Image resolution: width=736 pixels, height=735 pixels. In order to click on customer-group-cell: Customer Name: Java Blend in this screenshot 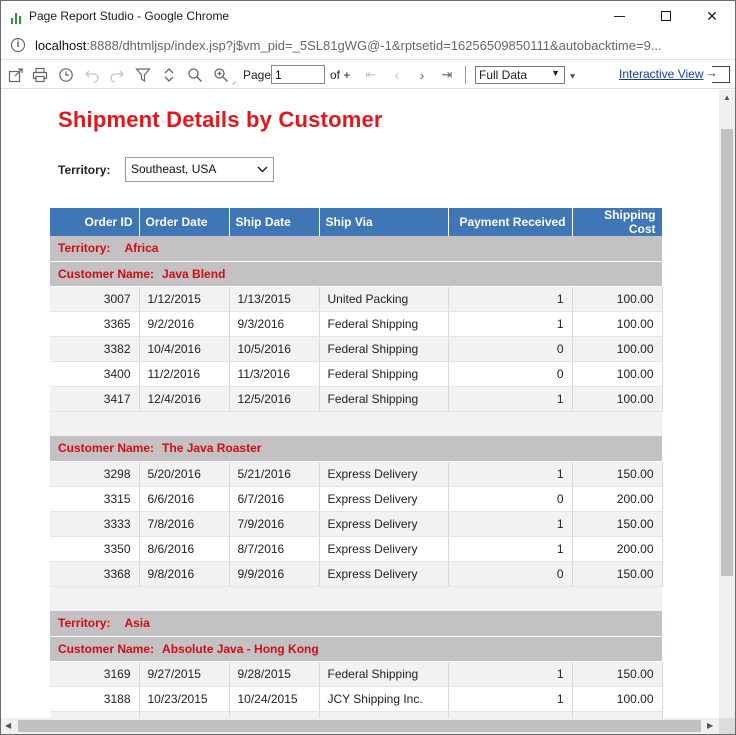, I will do `click(356, 274)`.